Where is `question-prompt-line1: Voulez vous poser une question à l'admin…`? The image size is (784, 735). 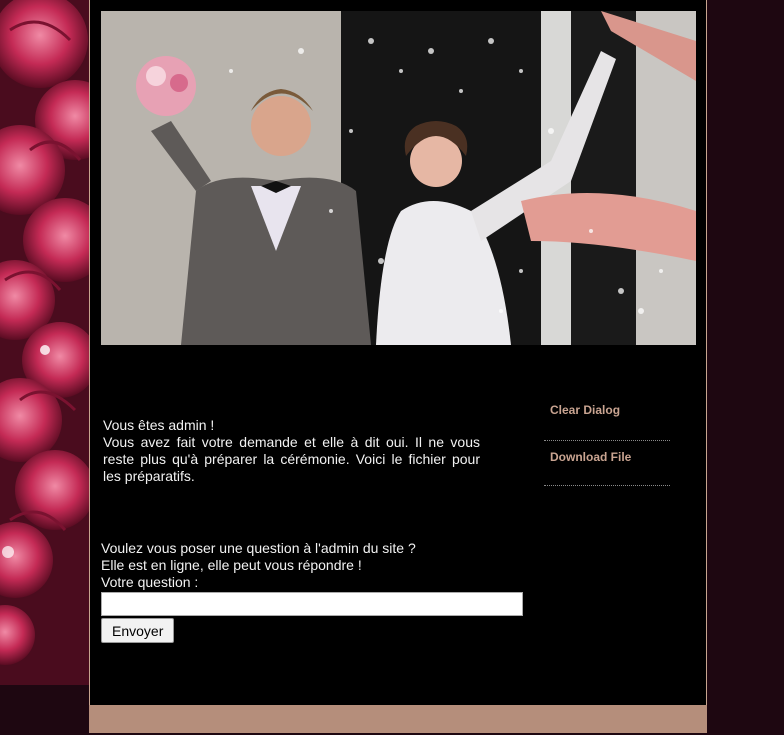
question-prompt-line1: Voulez vous poser une question à l'admin… is located at coordinates (258, 548).